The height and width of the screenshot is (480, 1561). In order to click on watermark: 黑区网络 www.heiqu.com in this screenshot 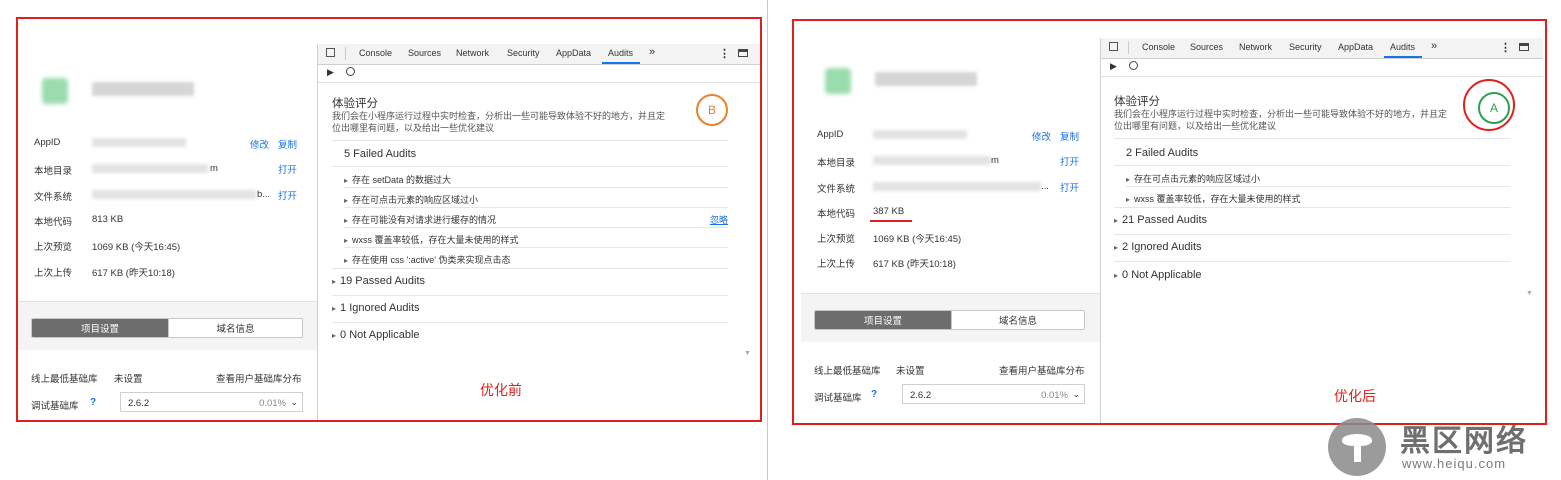, I will do `click(1443, 447)`.